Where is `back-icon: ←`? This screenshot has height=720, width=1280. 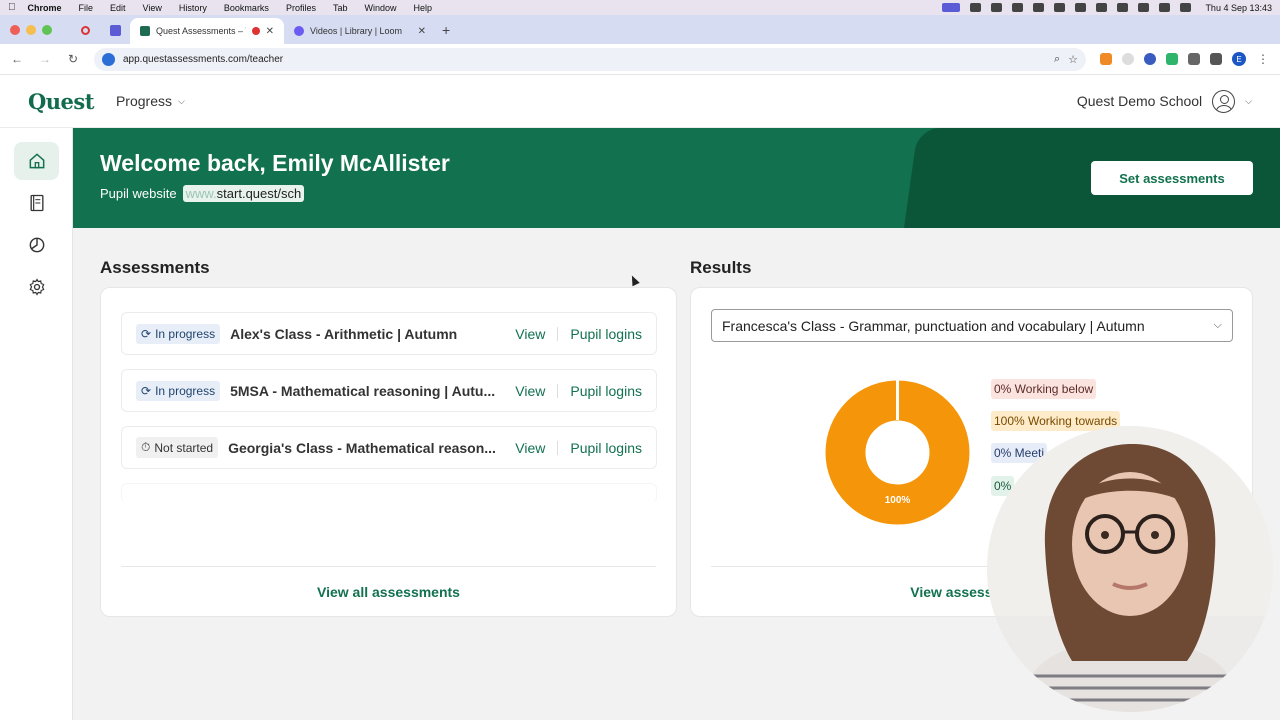
back-icon: ← is located at coordinates (17, 59).